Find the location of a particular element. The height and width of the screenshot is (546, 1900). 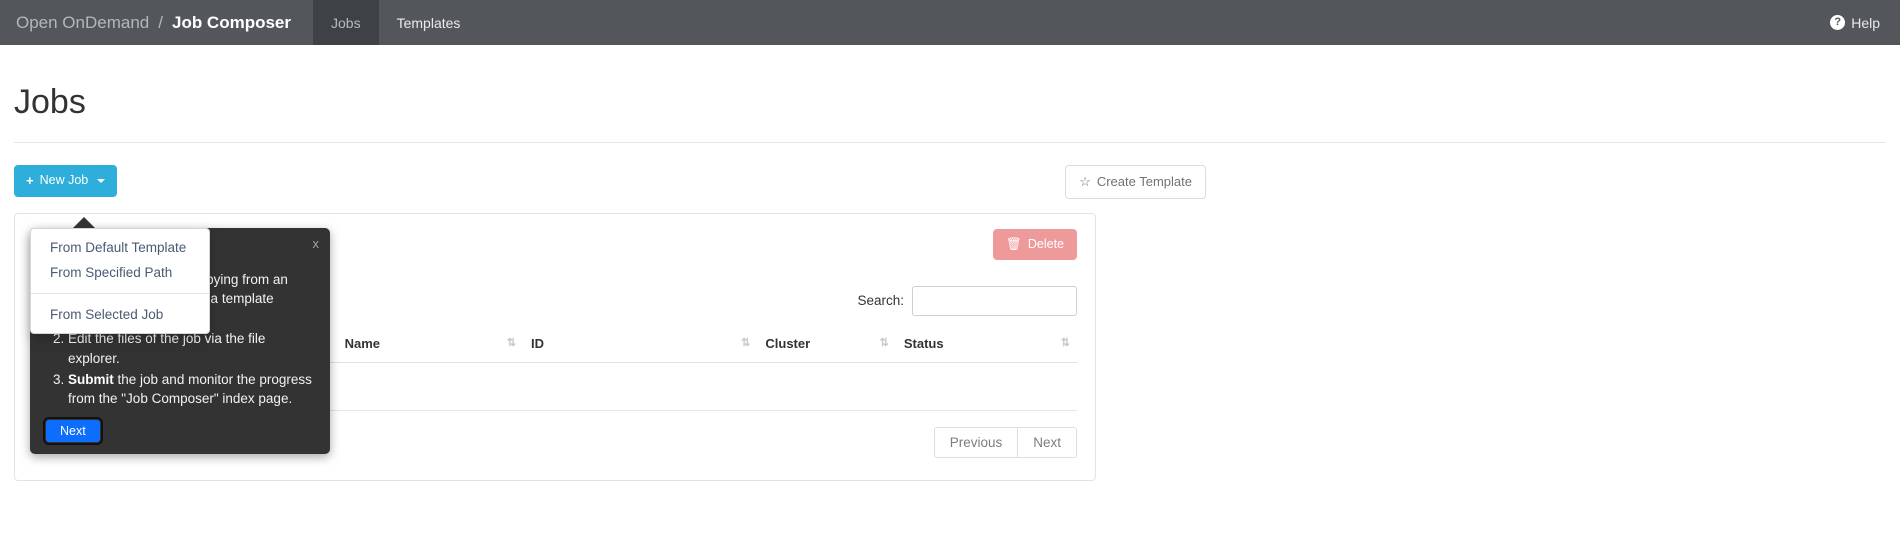

brand-group: Open OnDemand / Job Composer is located at coordinates (145, 22).